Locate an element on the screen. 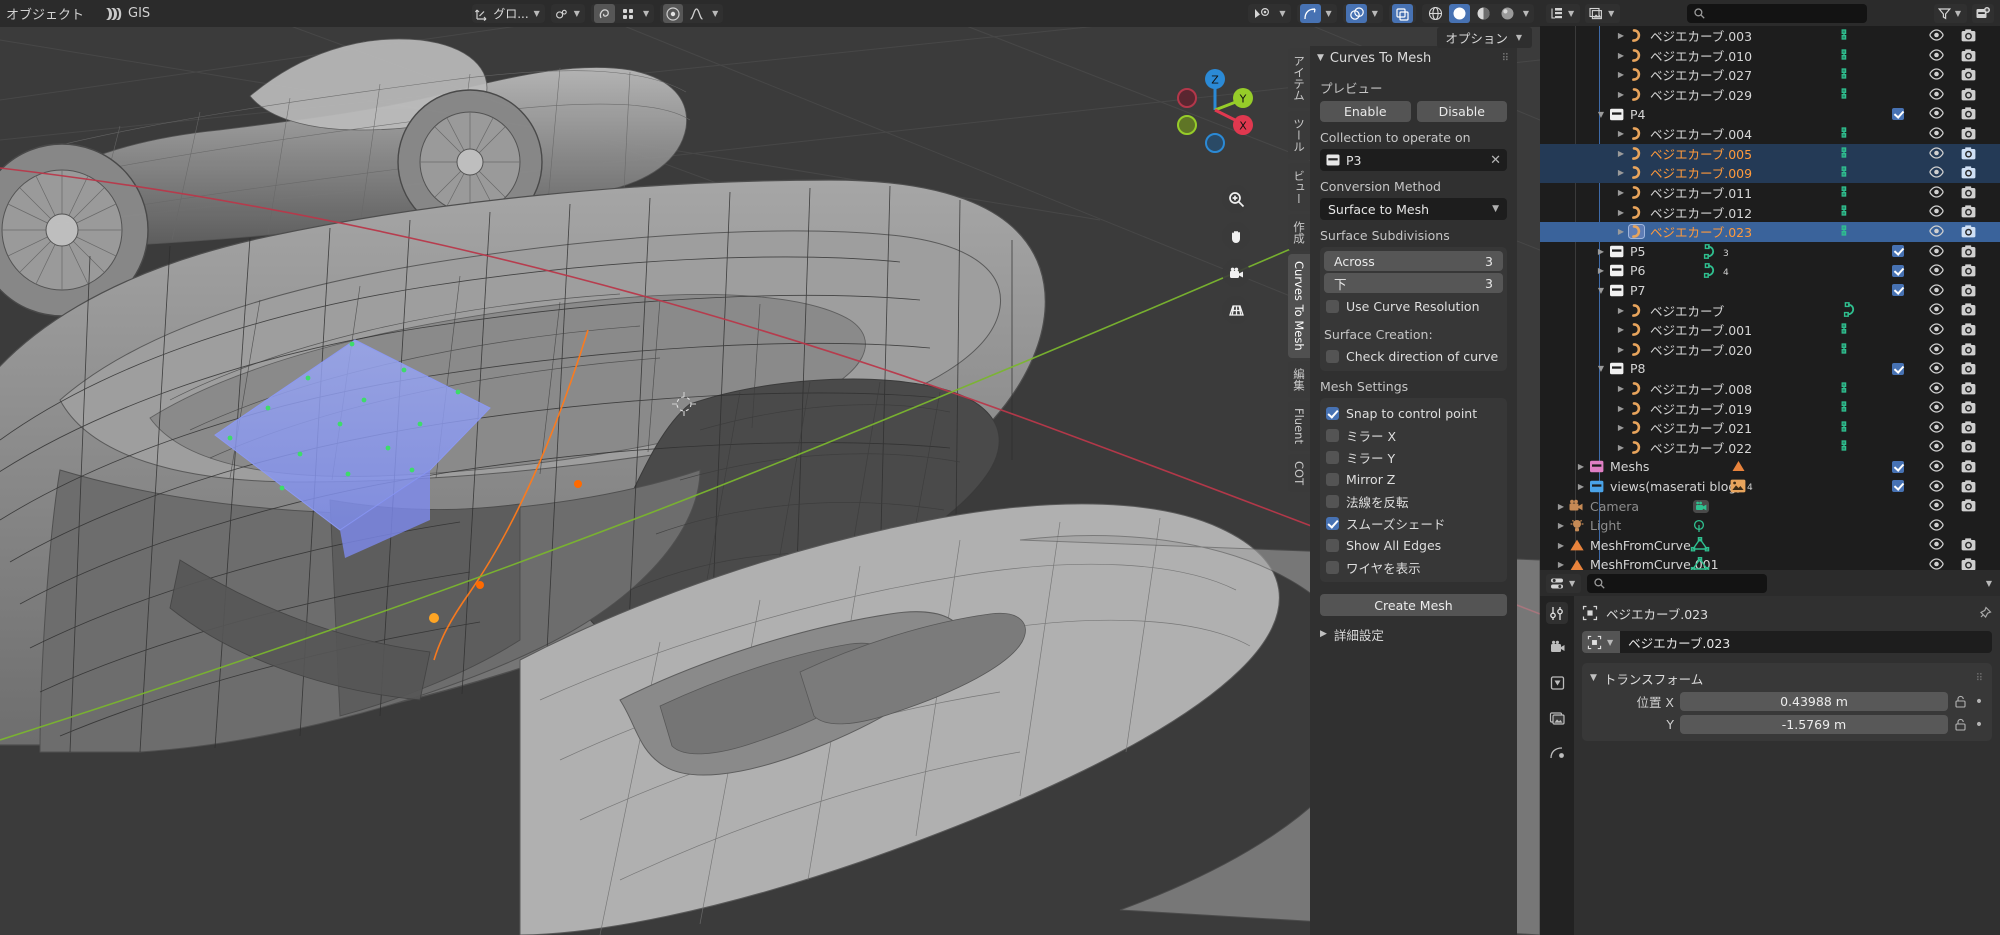  tab-curves-to-mesh: Curves To Mesh is located at coordinates (1299, 306).